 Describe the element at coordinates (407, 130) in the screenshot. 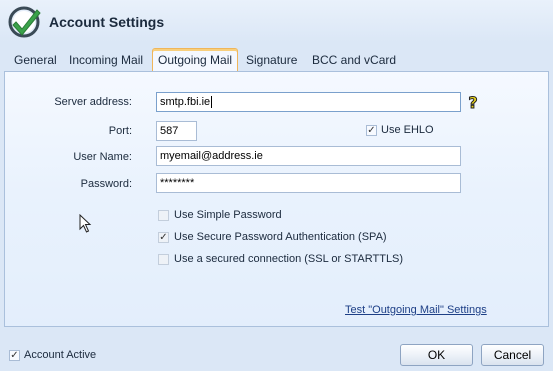

I see `use-ehlo-label: Use EHLO` at that location.